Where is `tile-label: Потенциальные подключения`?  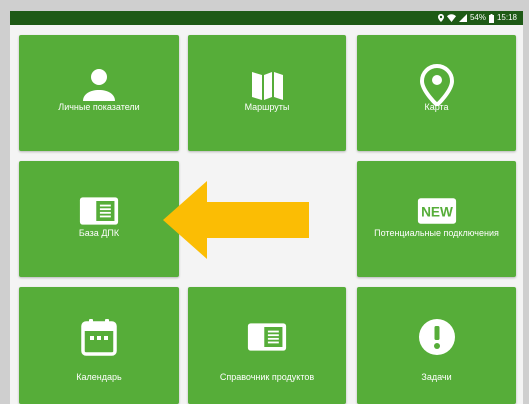
tile-label: Потенциальные подключения is located at coordinates (436, 233).